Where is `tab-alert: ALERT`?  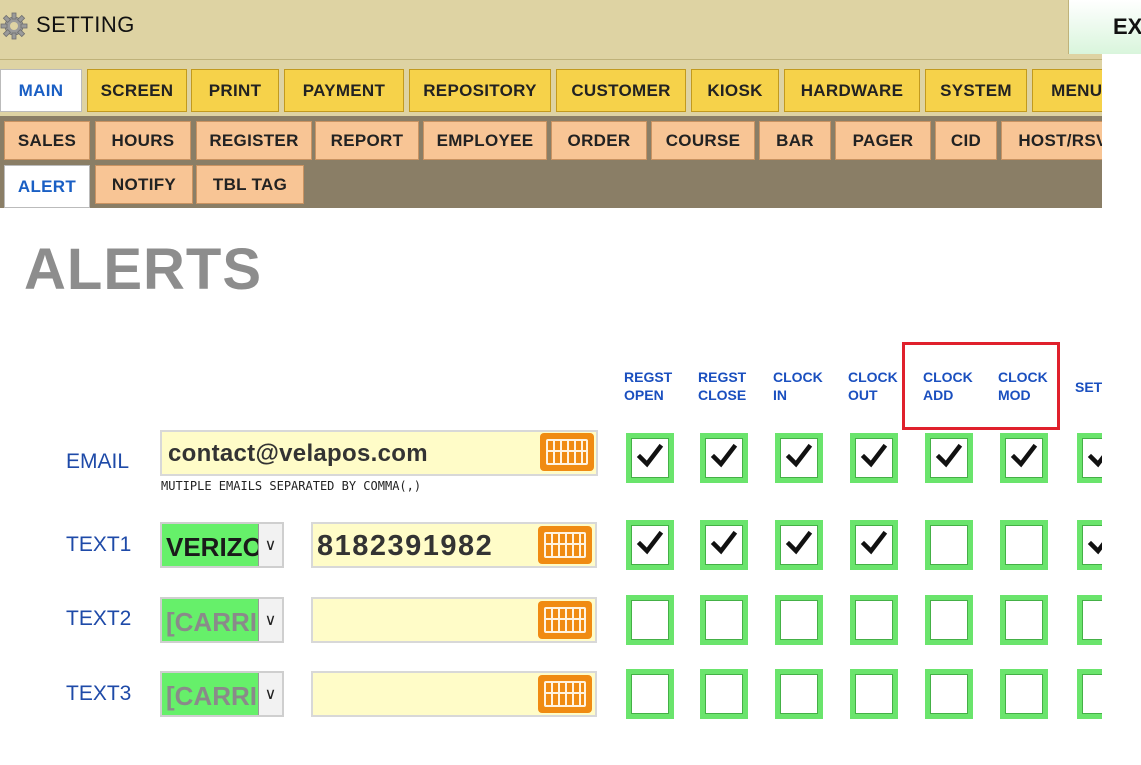
tab-alert: ALERT is located at coordinates (47, 186).